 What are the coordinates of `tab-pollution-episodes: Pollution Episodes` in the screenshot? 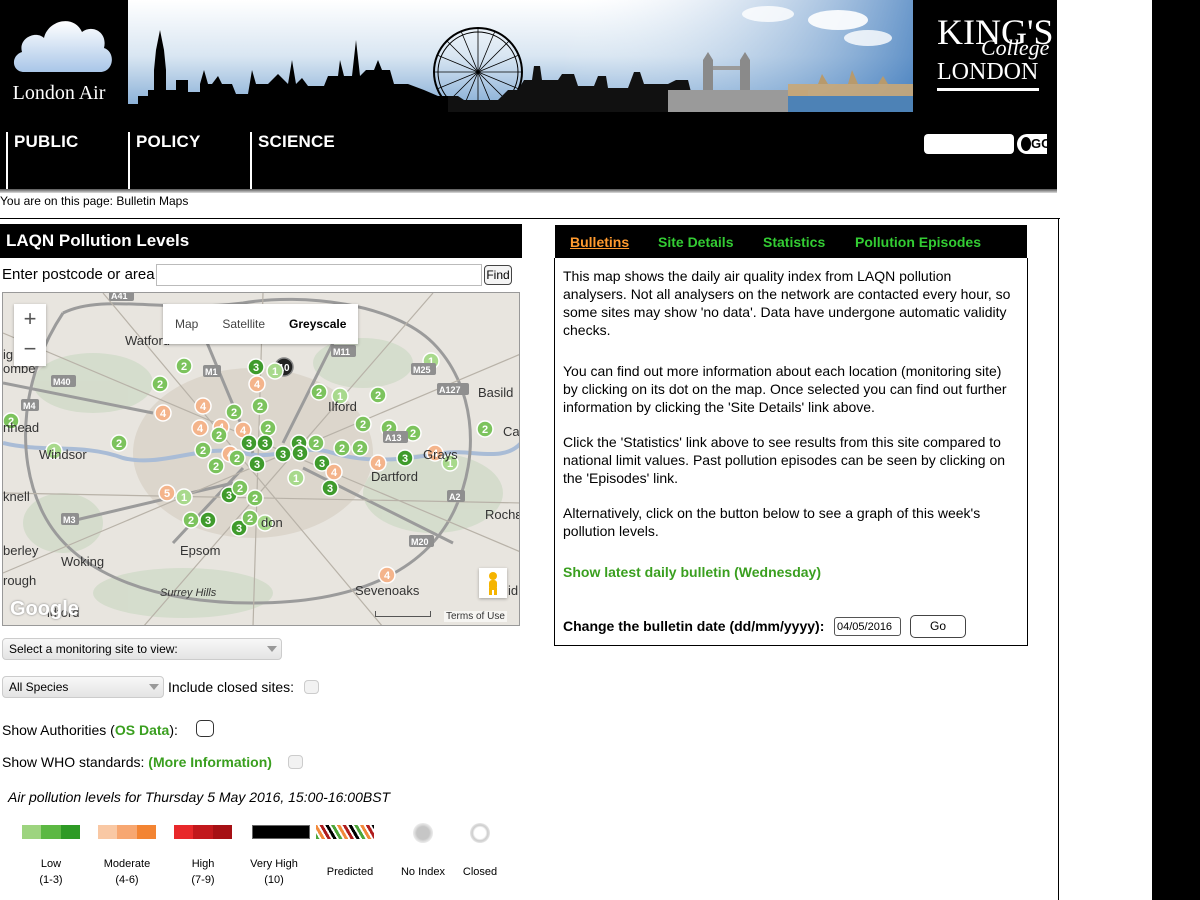 It's located at (918, 242).